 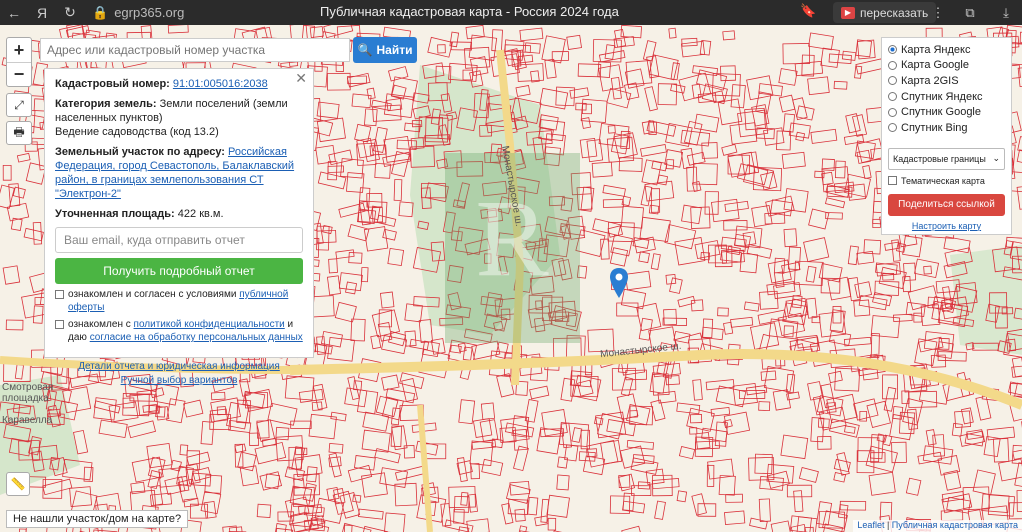 I want to click on address-bar: 🔒 egrp365.org, so click(x=182, y=13).